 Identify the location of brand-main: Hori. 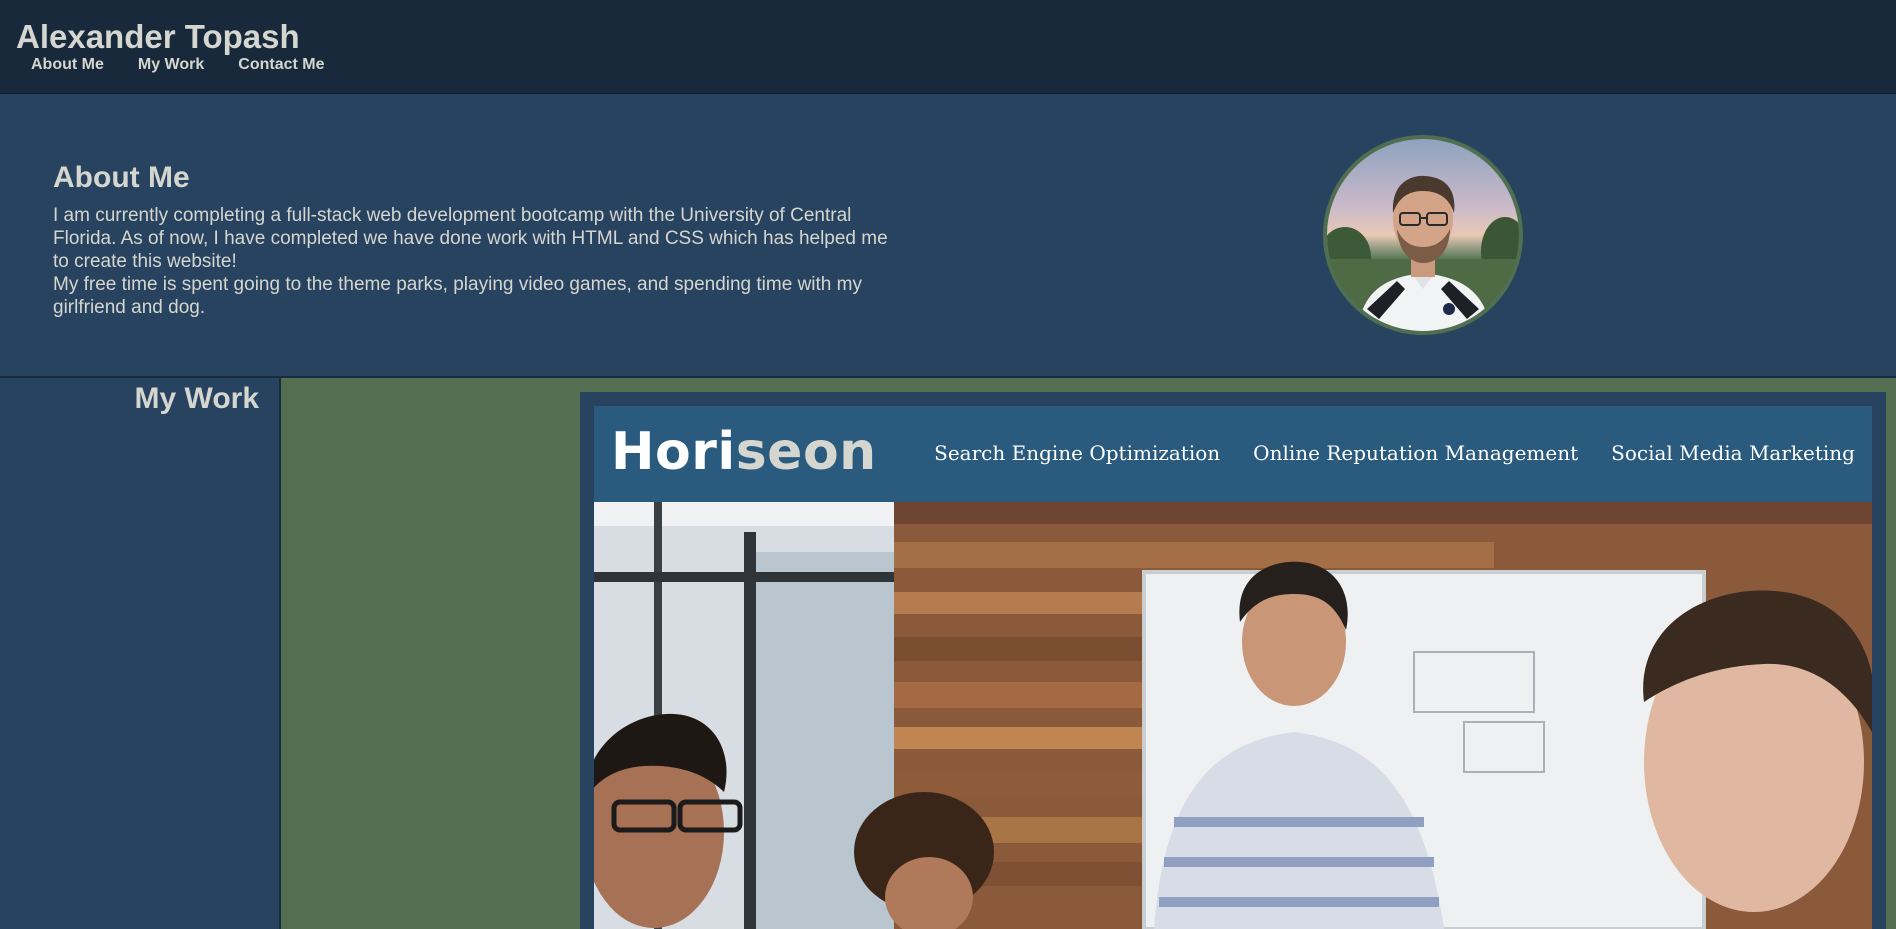
(673, 452).